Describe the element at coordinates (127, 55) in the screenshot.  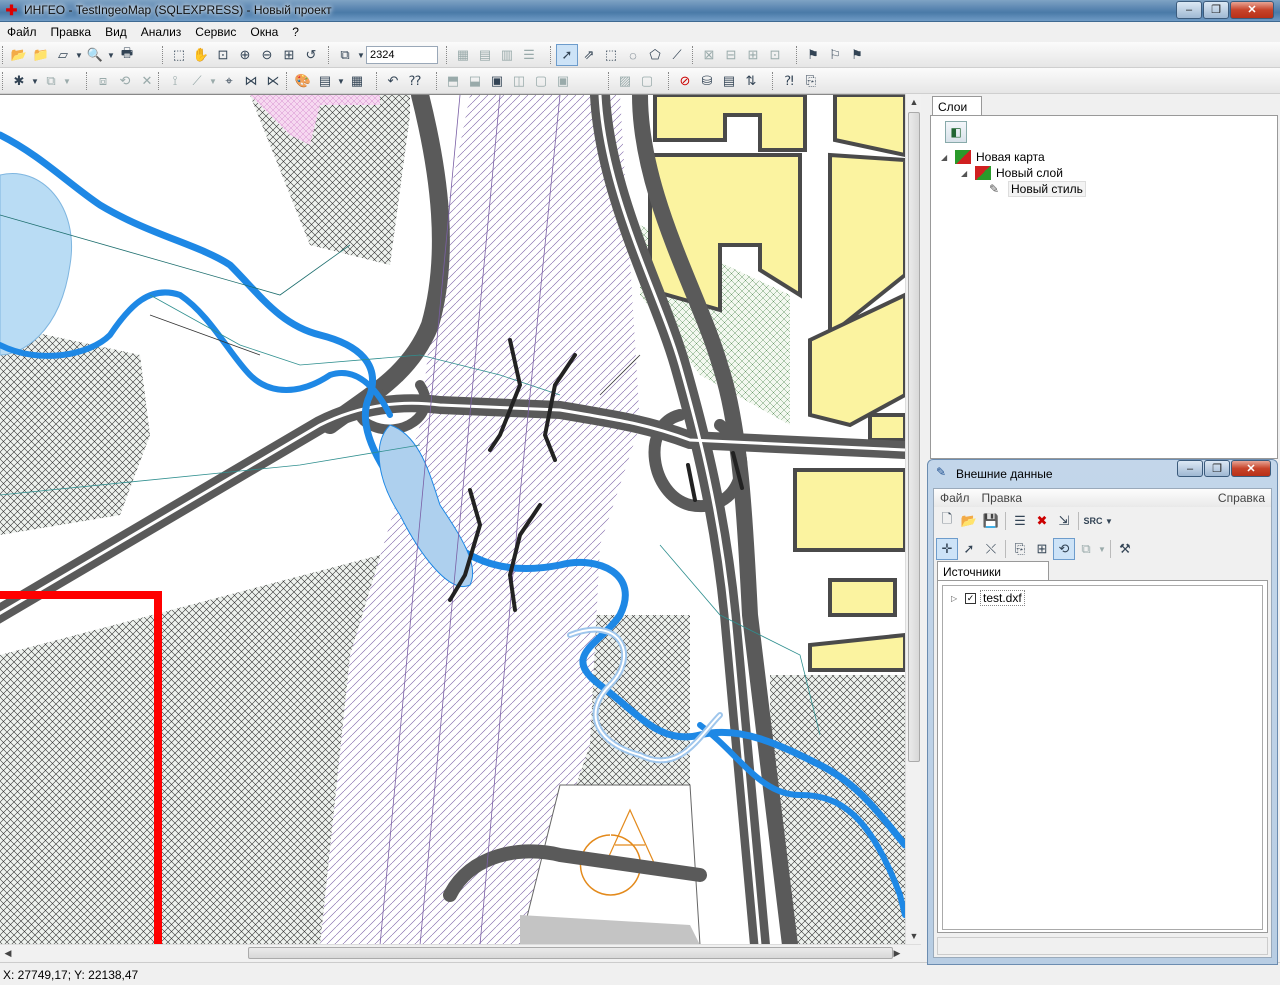
I see `print-icon: 🖶` at that location.